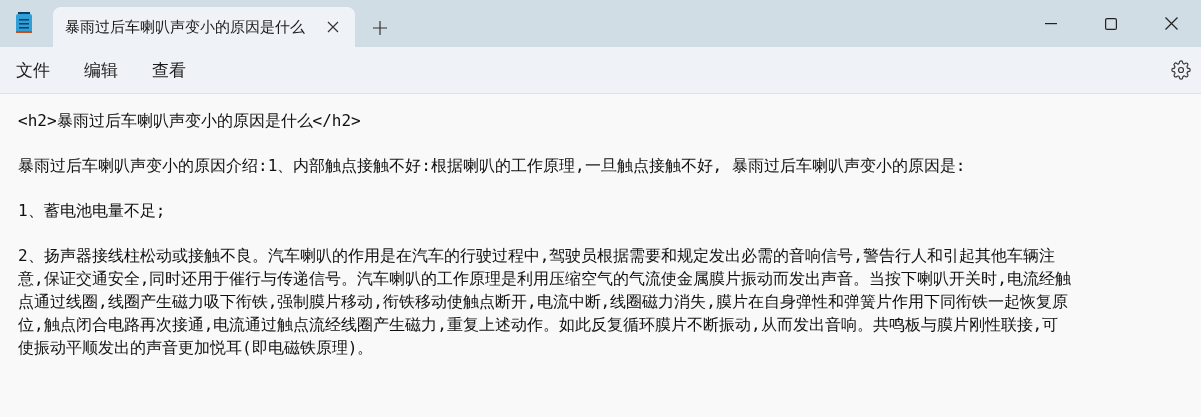 The height and width of the screenshot is (417, 1201). Describe the element at coordinates (33, 70) in the screenshot. I see `menu-item: 文件` at that location.